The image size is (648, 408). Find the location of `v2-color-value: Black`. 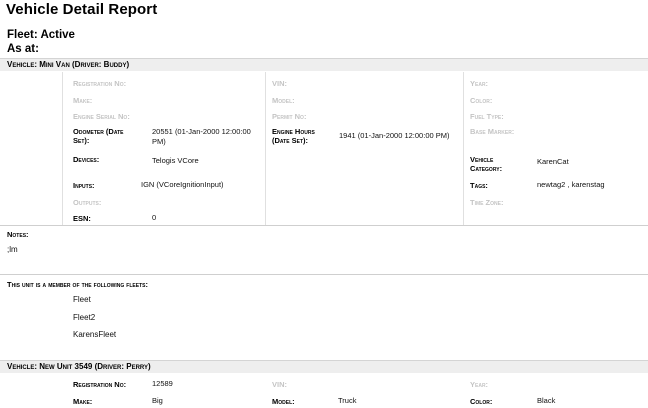

v2-color-value: Black is located at coordinates (546, 400).